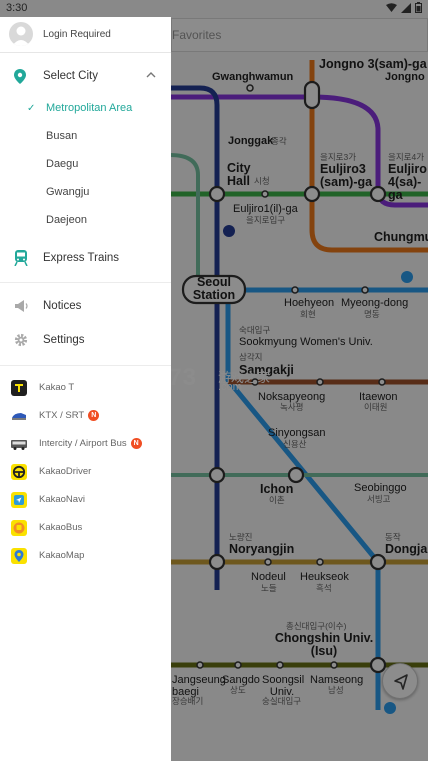  I want to click on wifi-icon, so click(391, 7).